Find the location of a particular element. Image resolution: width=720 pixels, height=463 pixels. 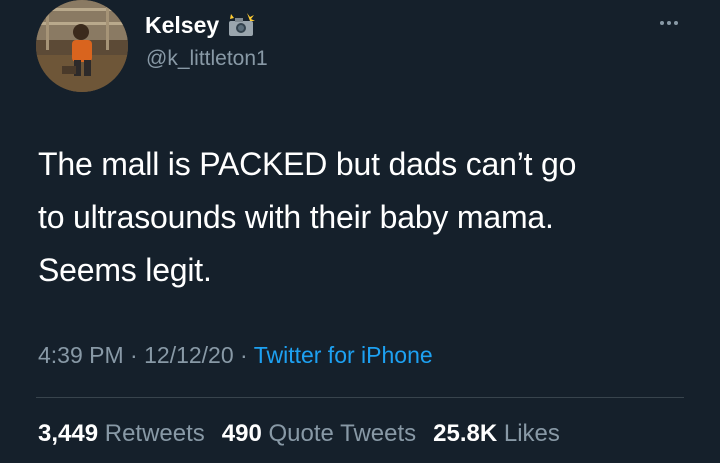

likes-stat: 25.8K Likes is located at coordinates (496, 434).